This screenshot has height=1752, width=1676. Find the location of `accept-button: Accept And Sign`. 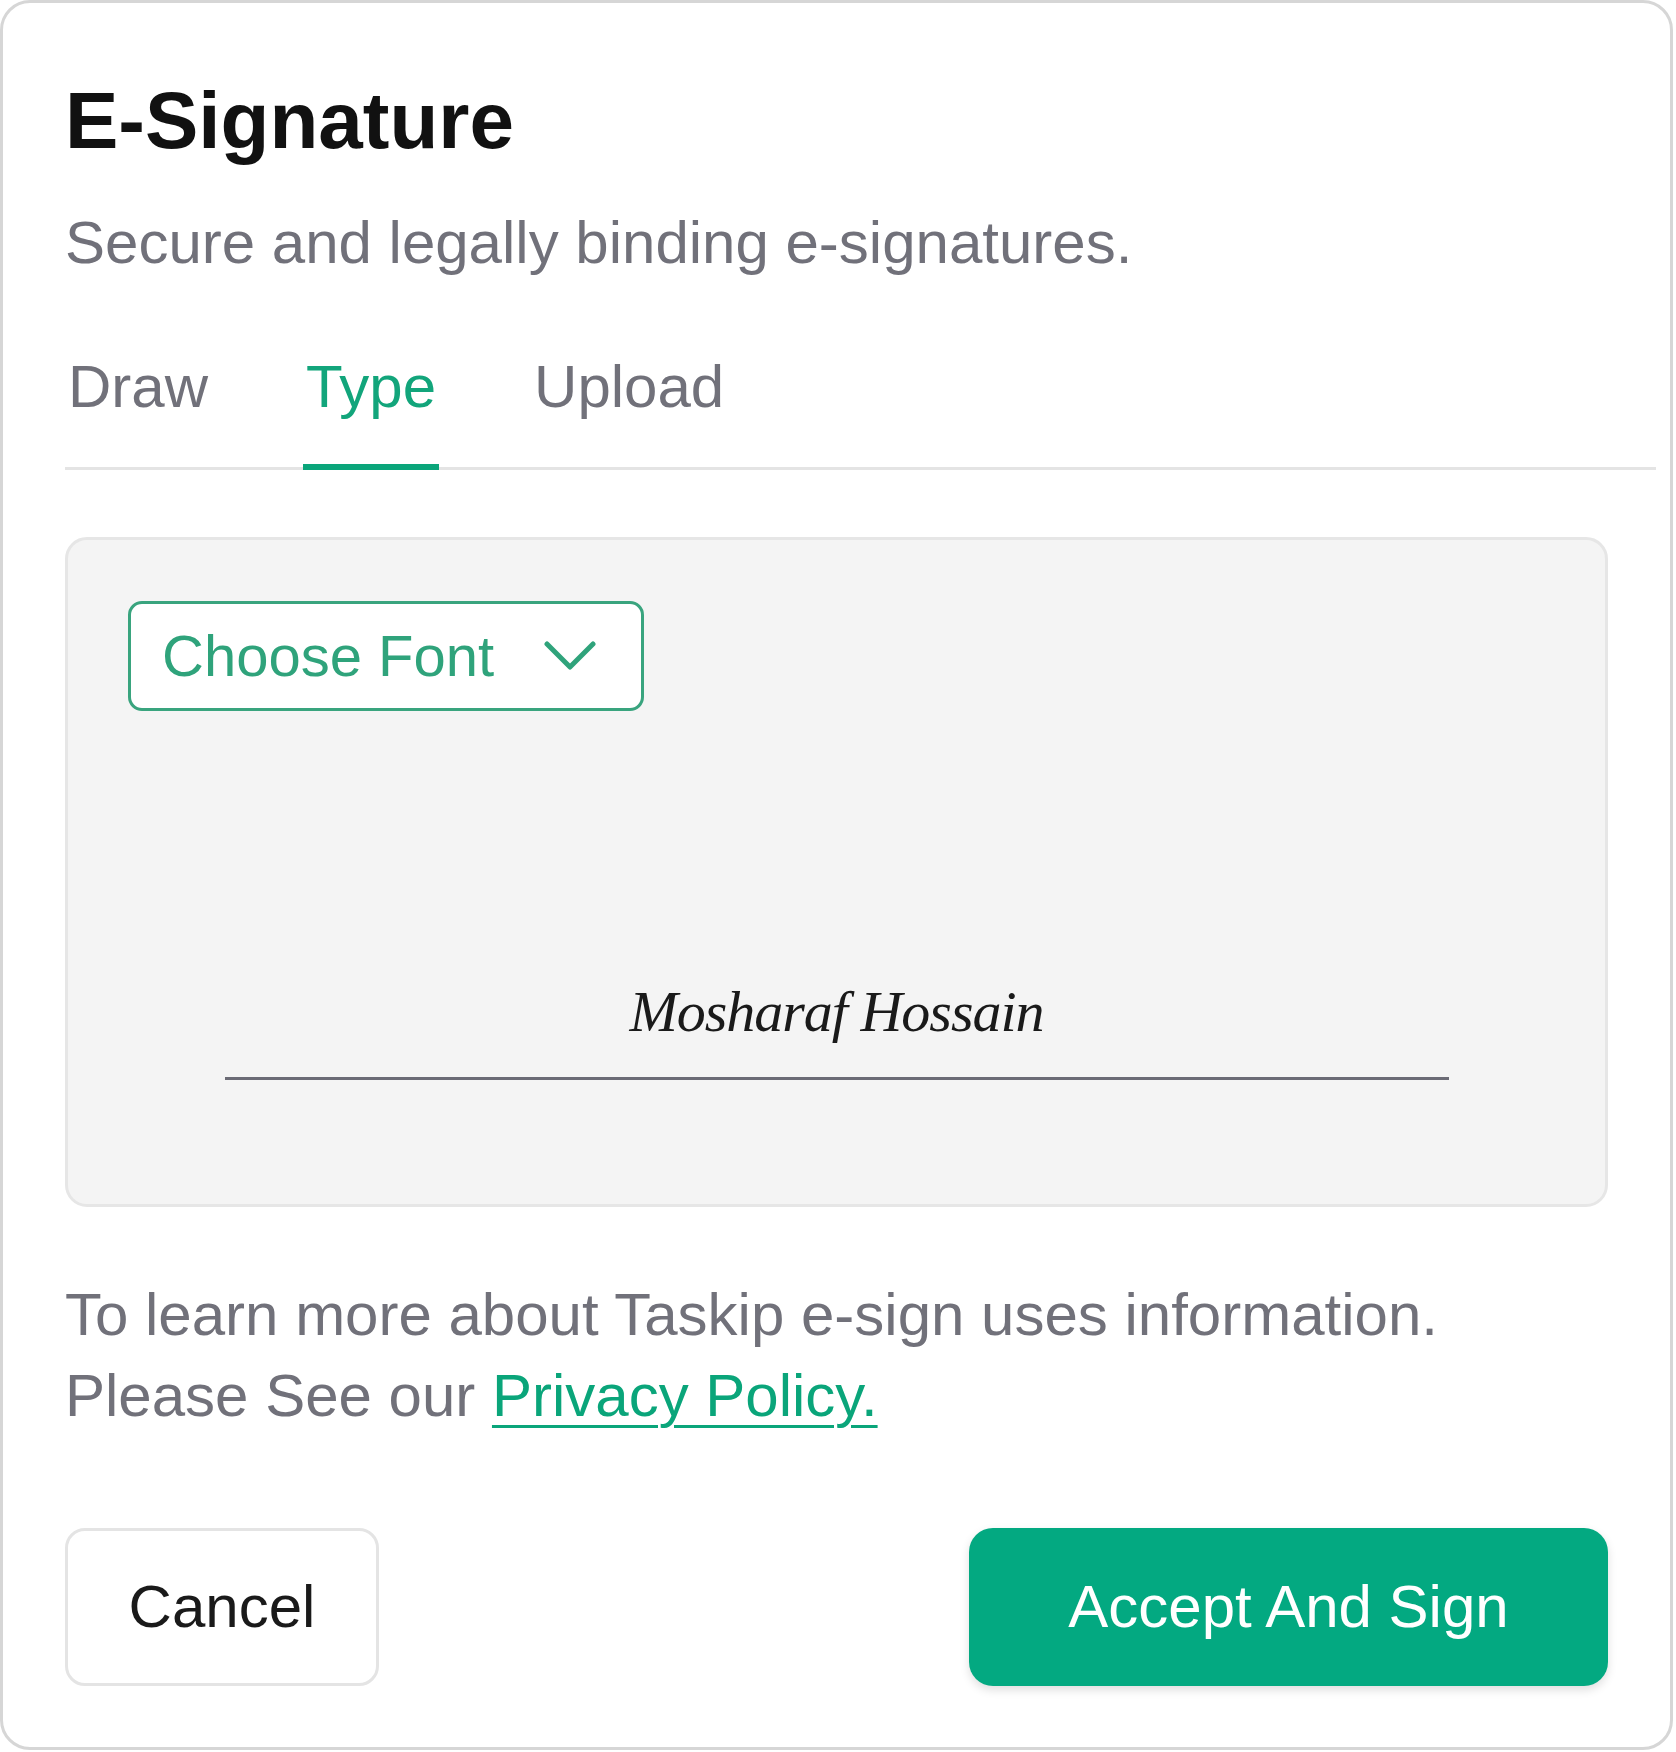

accept-button: Accept And Sign is located at coordinates (1288, 1607).